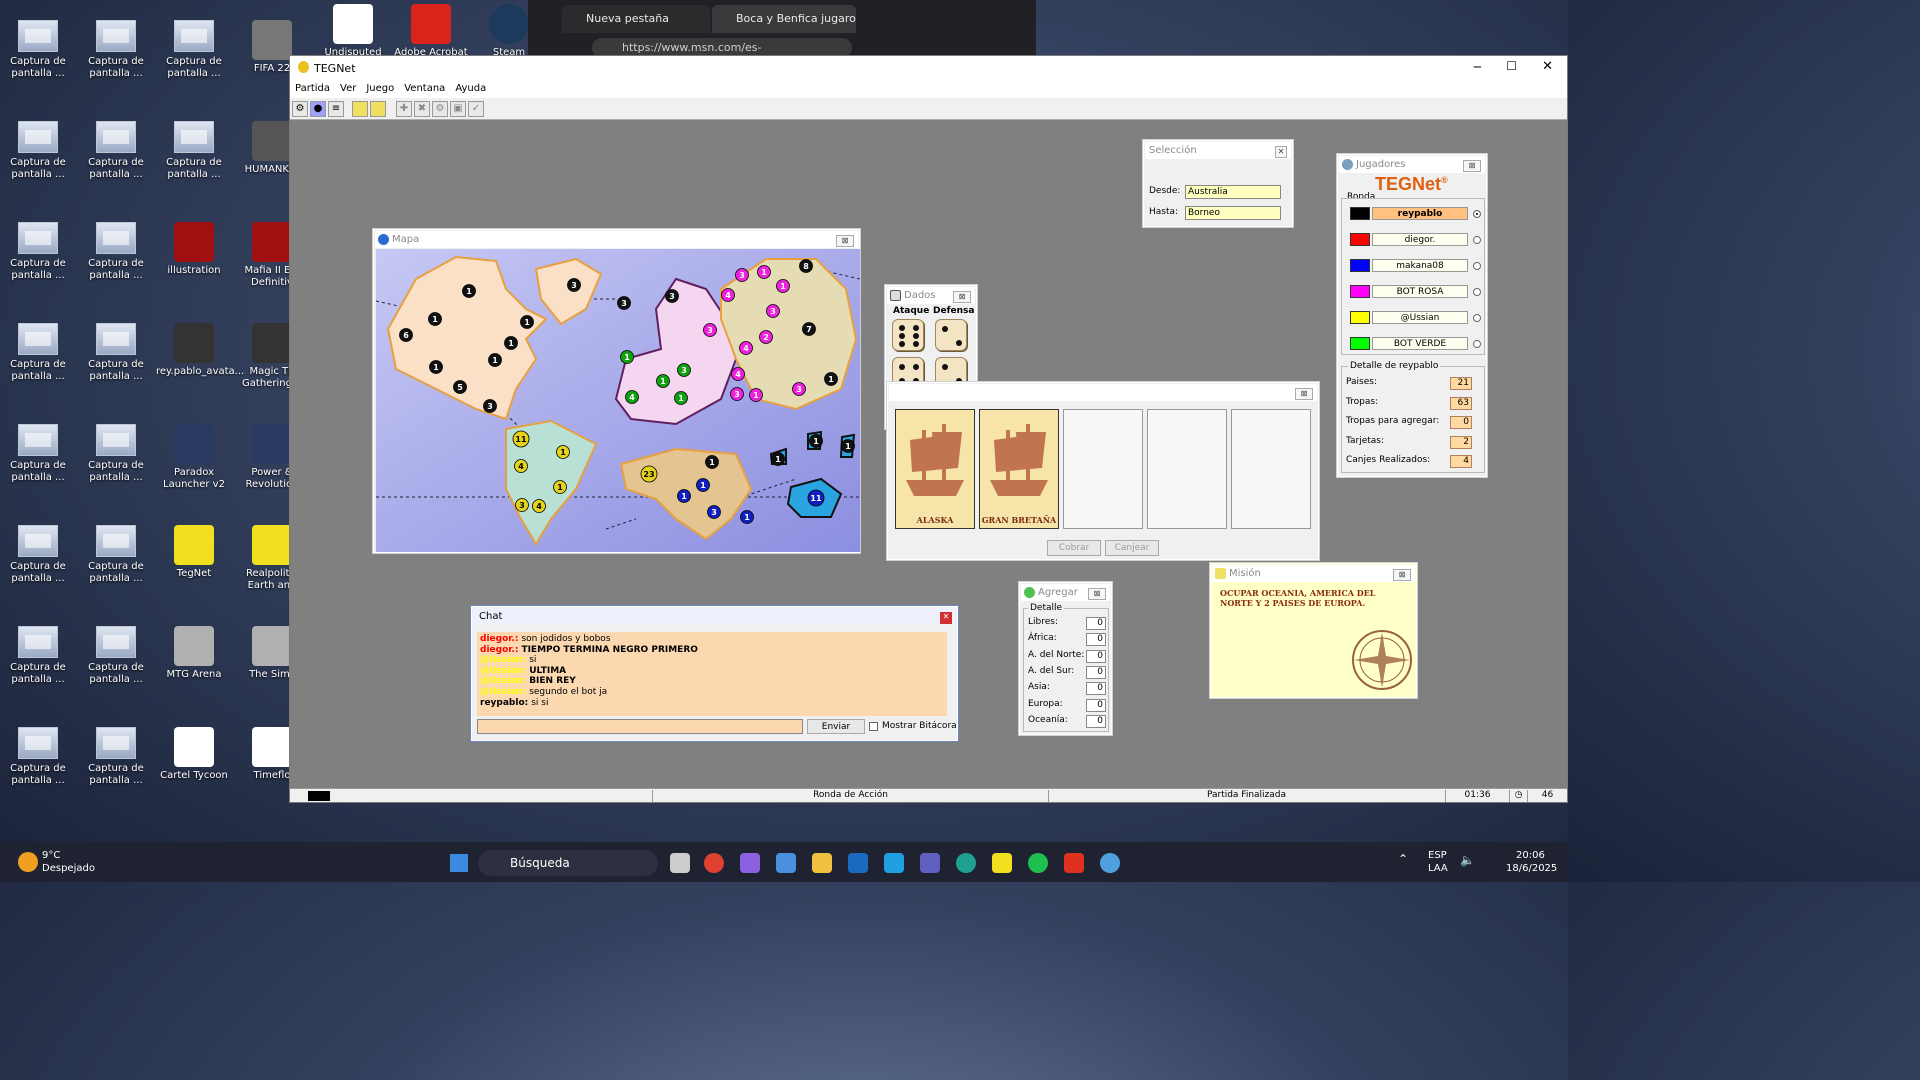 Image resolution: width=1920 pixels, height=1080 pixels. Describe the element at coordinates (1547, 66) in the screenshot. I see `close-button: ✕` at that location.